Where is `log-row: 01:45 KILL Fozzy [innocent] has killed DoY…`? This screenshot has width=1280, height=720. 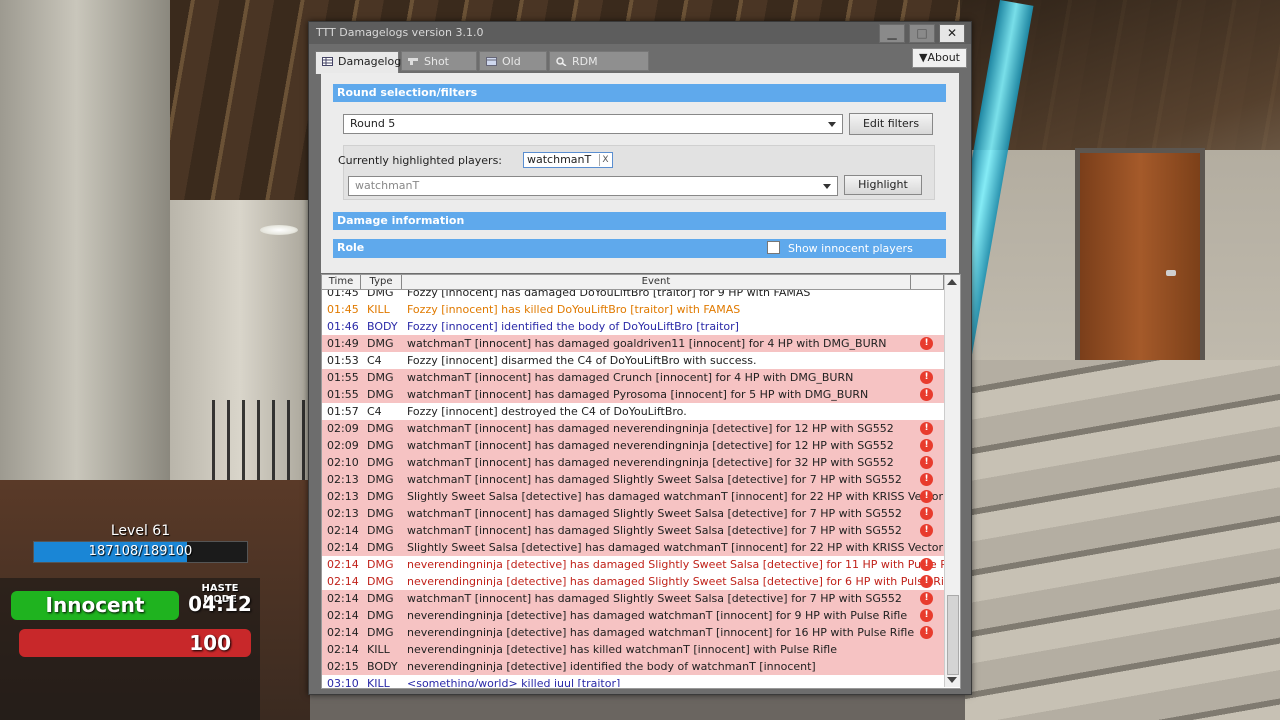
log-row: 01:45 KILL Fozzy [innocent] has killed DoY… is located at coordinates (633, 309).